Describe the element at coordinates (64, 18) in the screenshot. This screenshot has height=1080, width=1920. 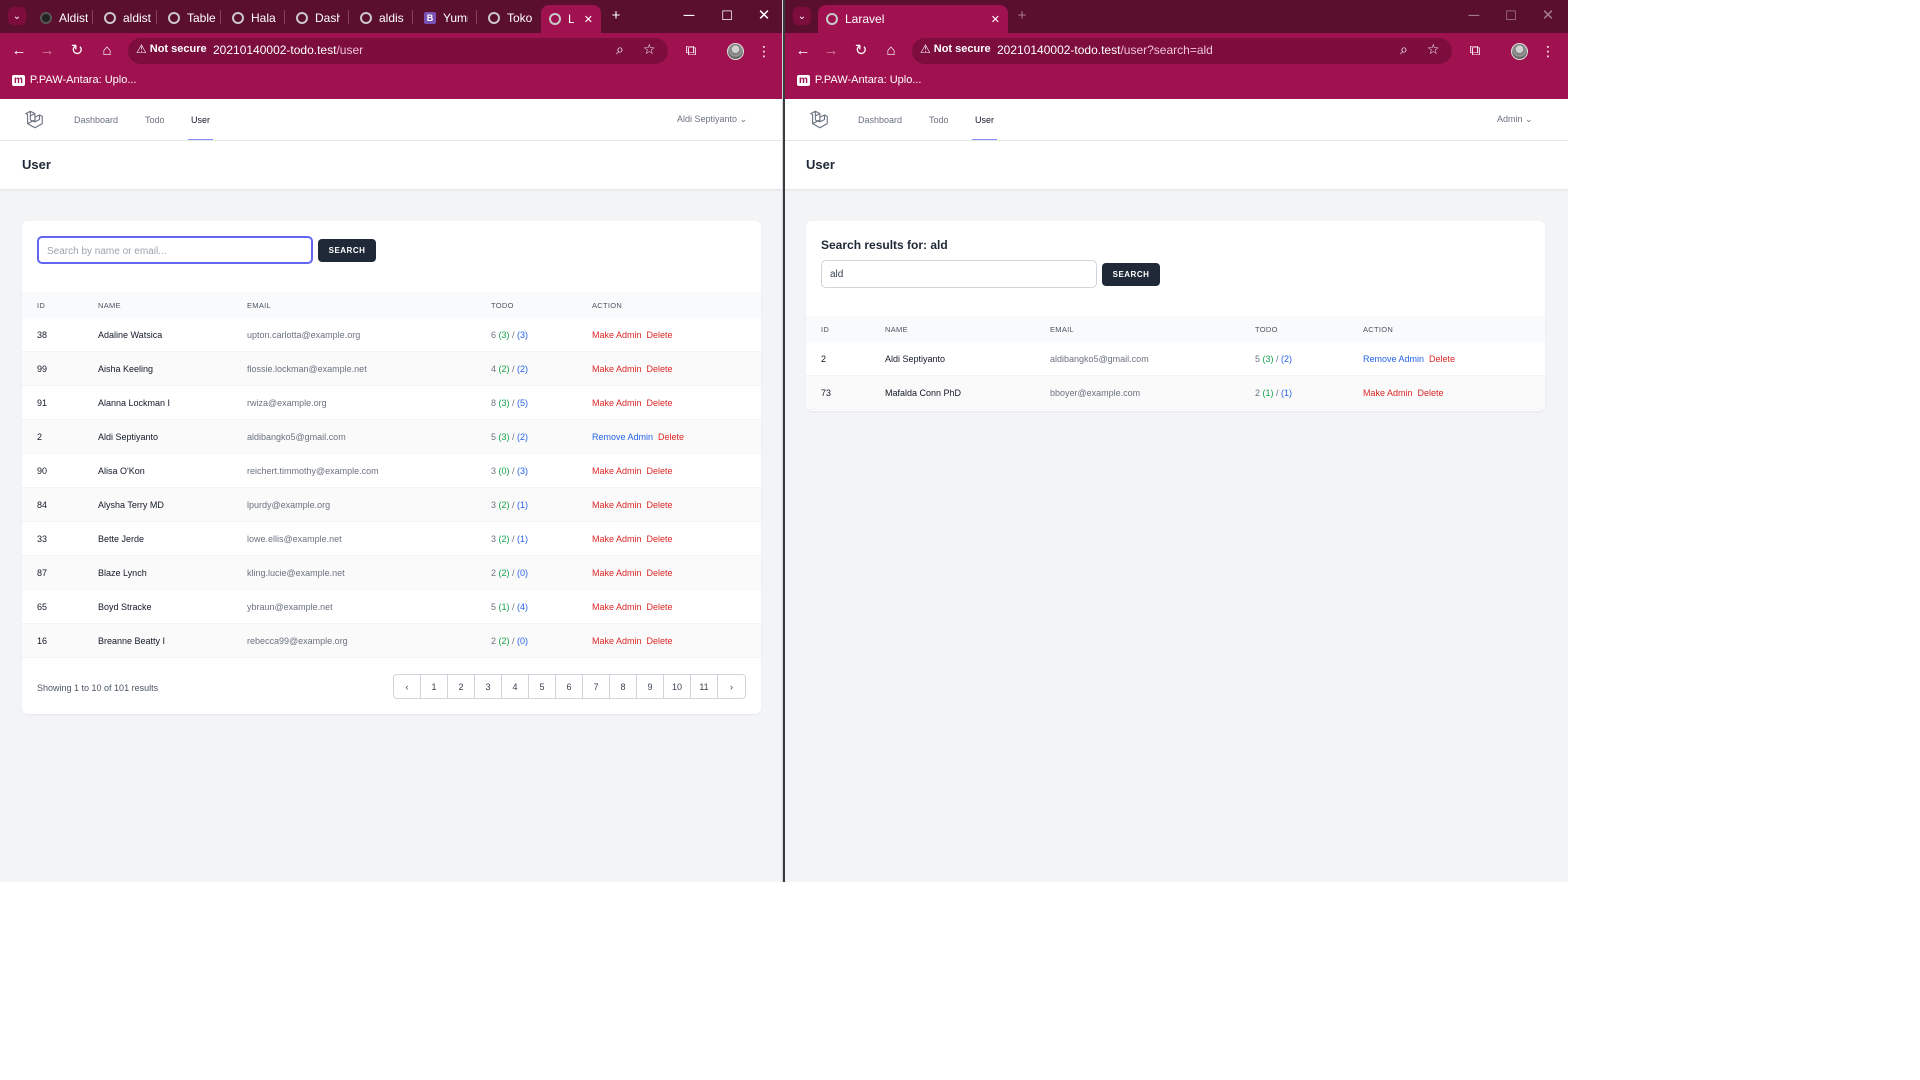
I see `tab-aldist-github: Aldist` at that location.